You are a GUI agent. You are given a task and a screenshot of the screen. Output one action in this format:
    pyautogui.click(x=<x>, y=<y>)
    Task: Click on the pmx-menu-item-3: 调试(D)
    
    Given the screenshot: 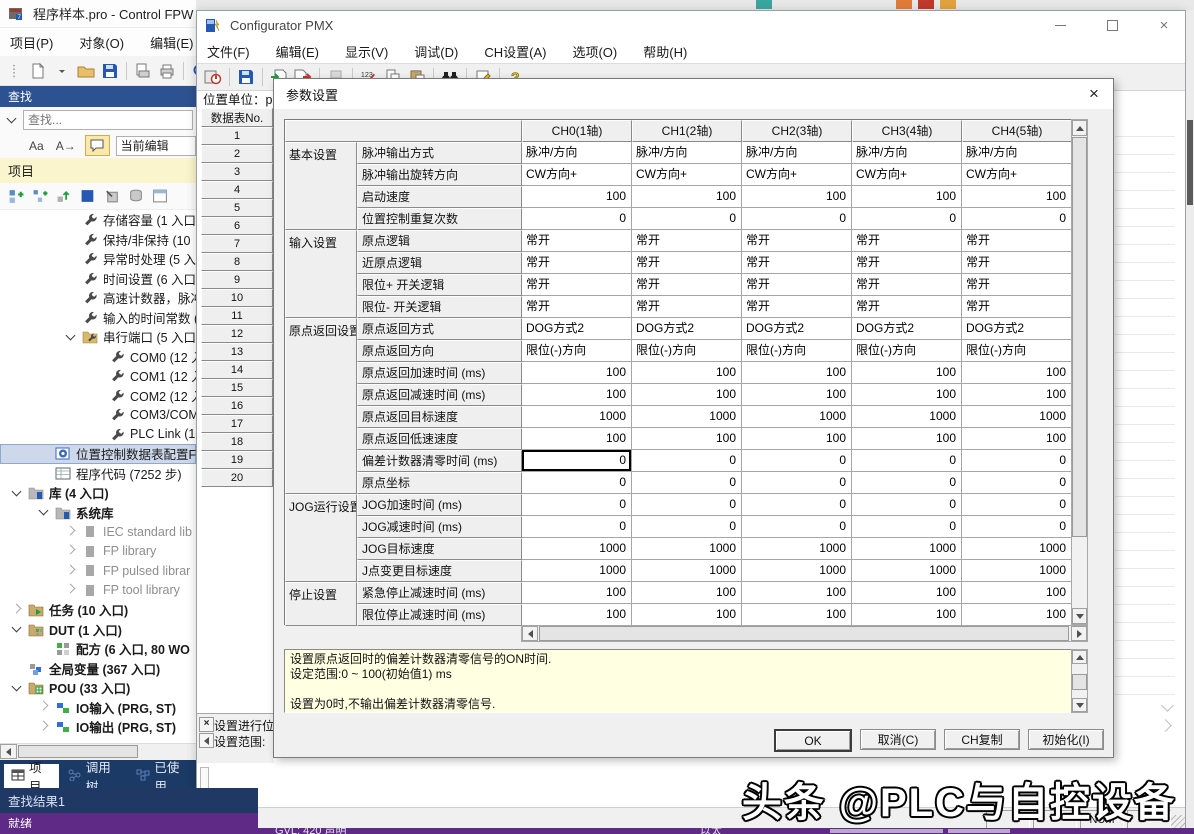 What is the action you would take?
    pyautogui.click(x=436, y=51)
    